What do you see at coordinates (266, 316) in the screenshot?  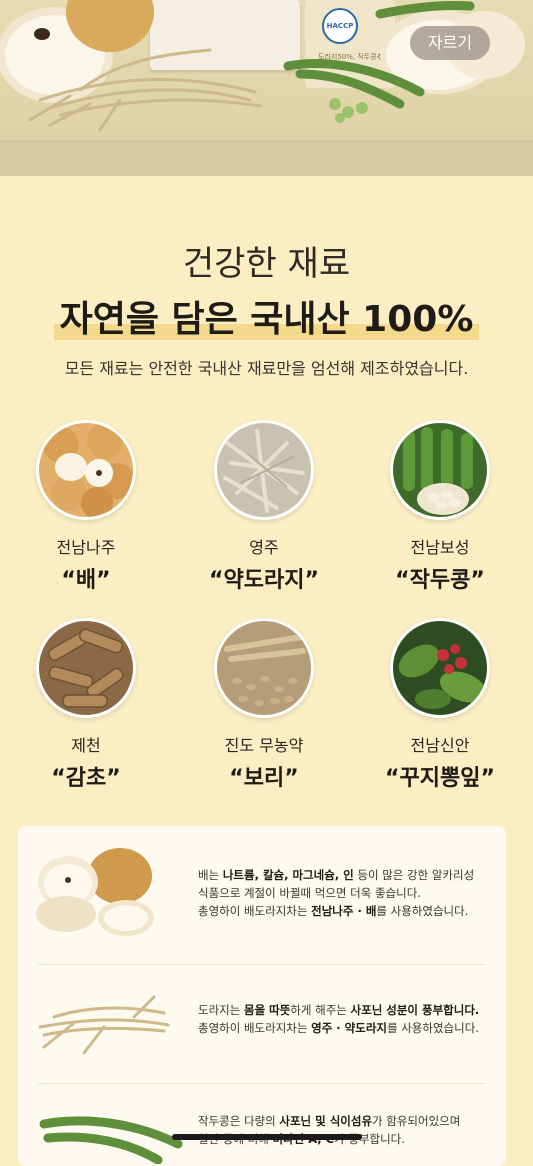 I see `section-headline: 자연을 담은 국내산 100%` at bounding box center [266, 316].